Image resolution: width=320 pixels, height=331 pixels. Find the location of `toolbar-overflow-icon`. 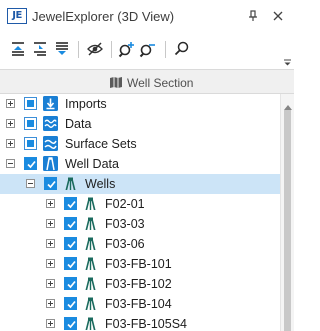

toolbar-overflow-icon is located at coordinates (287, 60).